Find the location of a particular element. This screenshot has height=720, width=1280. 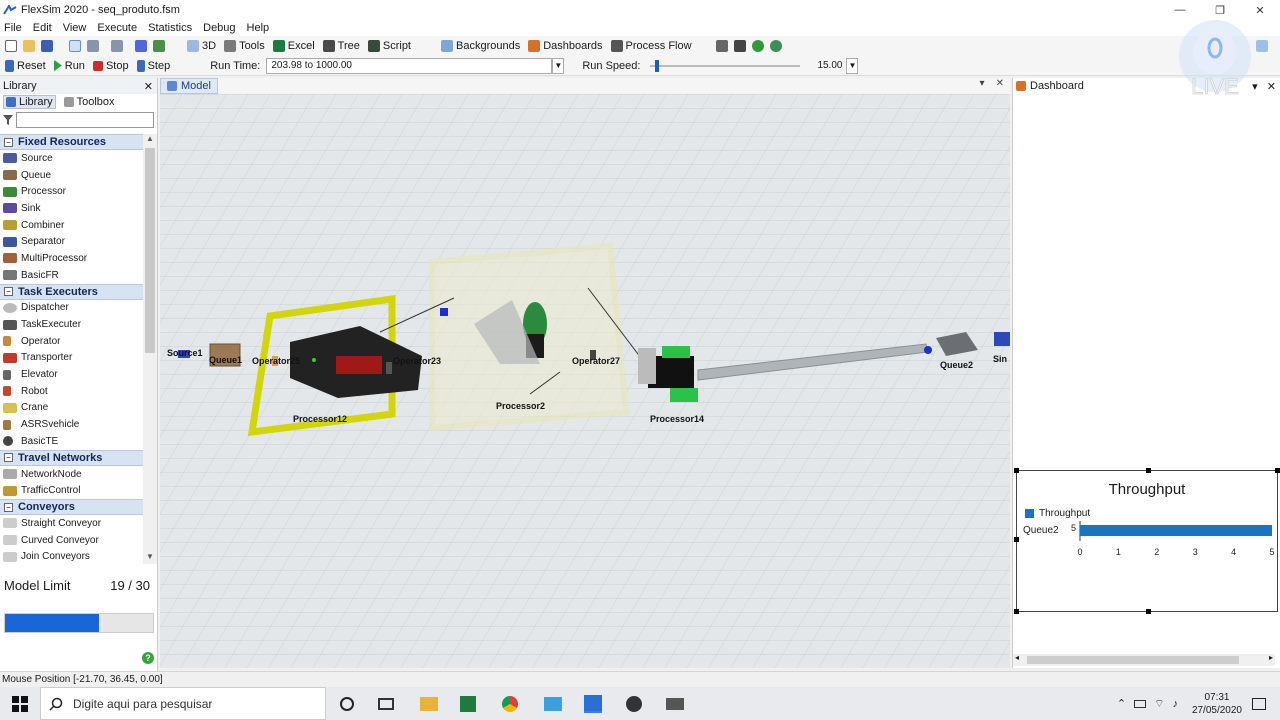

library-item-source: Source is located at coordinates (71, 158).